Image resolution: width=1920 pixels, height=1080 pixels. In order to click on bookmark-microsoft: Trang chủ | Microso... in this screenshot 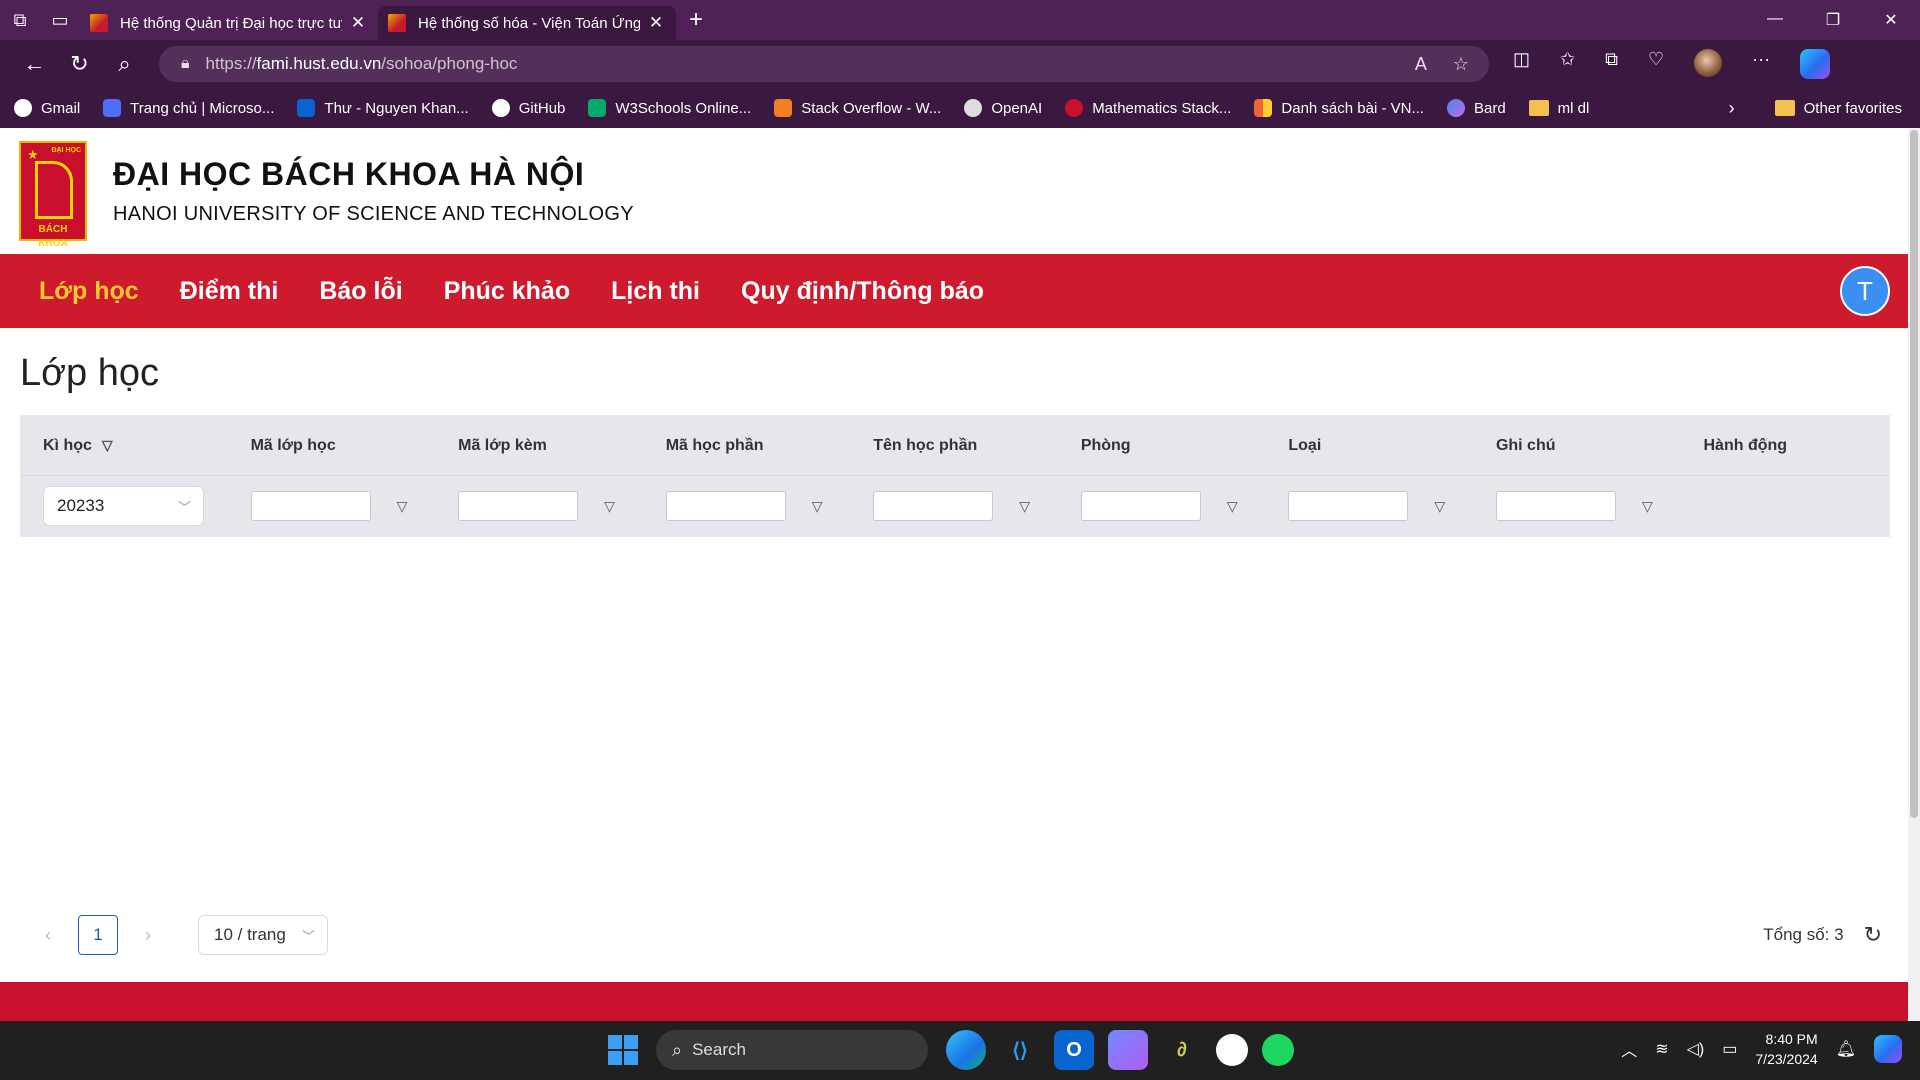, I will do `click(188, 108)`.